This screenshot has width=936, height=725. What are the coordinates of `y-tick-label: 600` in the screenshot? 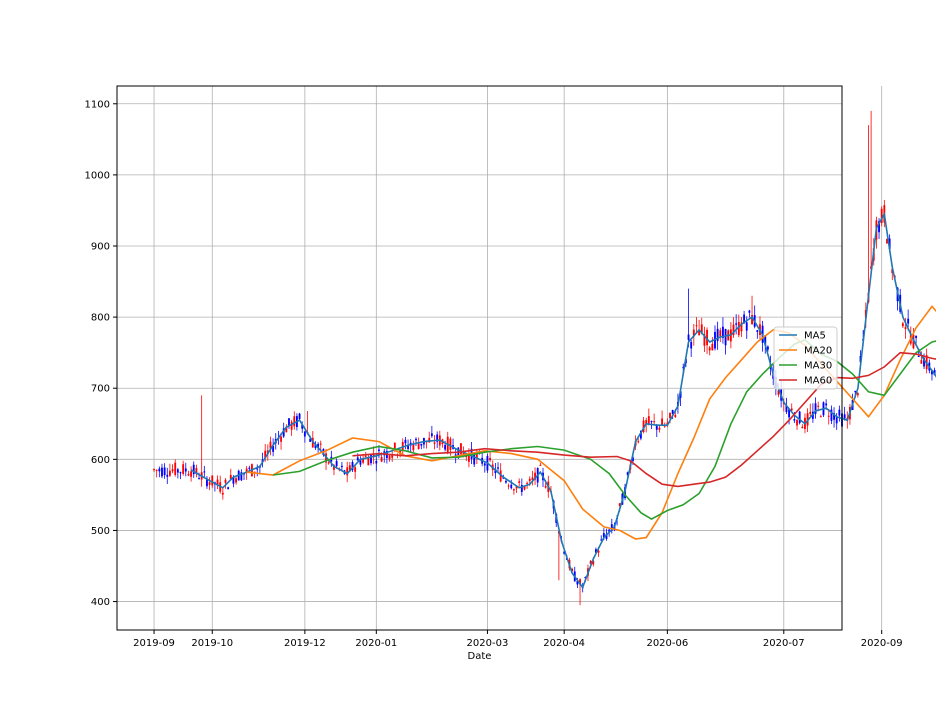 It's located at (100, 460).